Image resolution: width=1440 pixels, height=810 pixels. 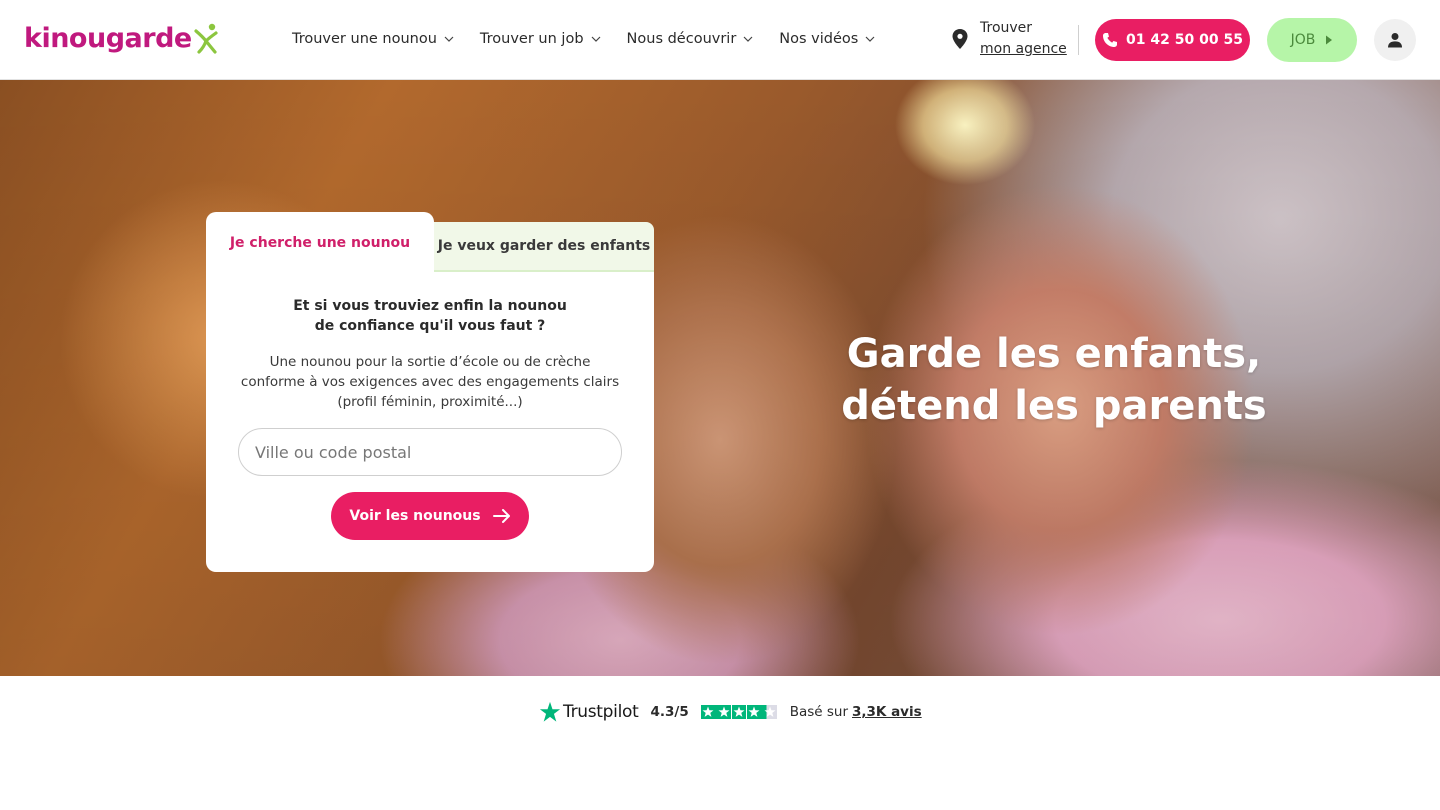 What do you see at coordinates (601, 712) in the screenshot?
I see `trustpilot-wordmark: Trustpilot` at bounding box center [601, 712].